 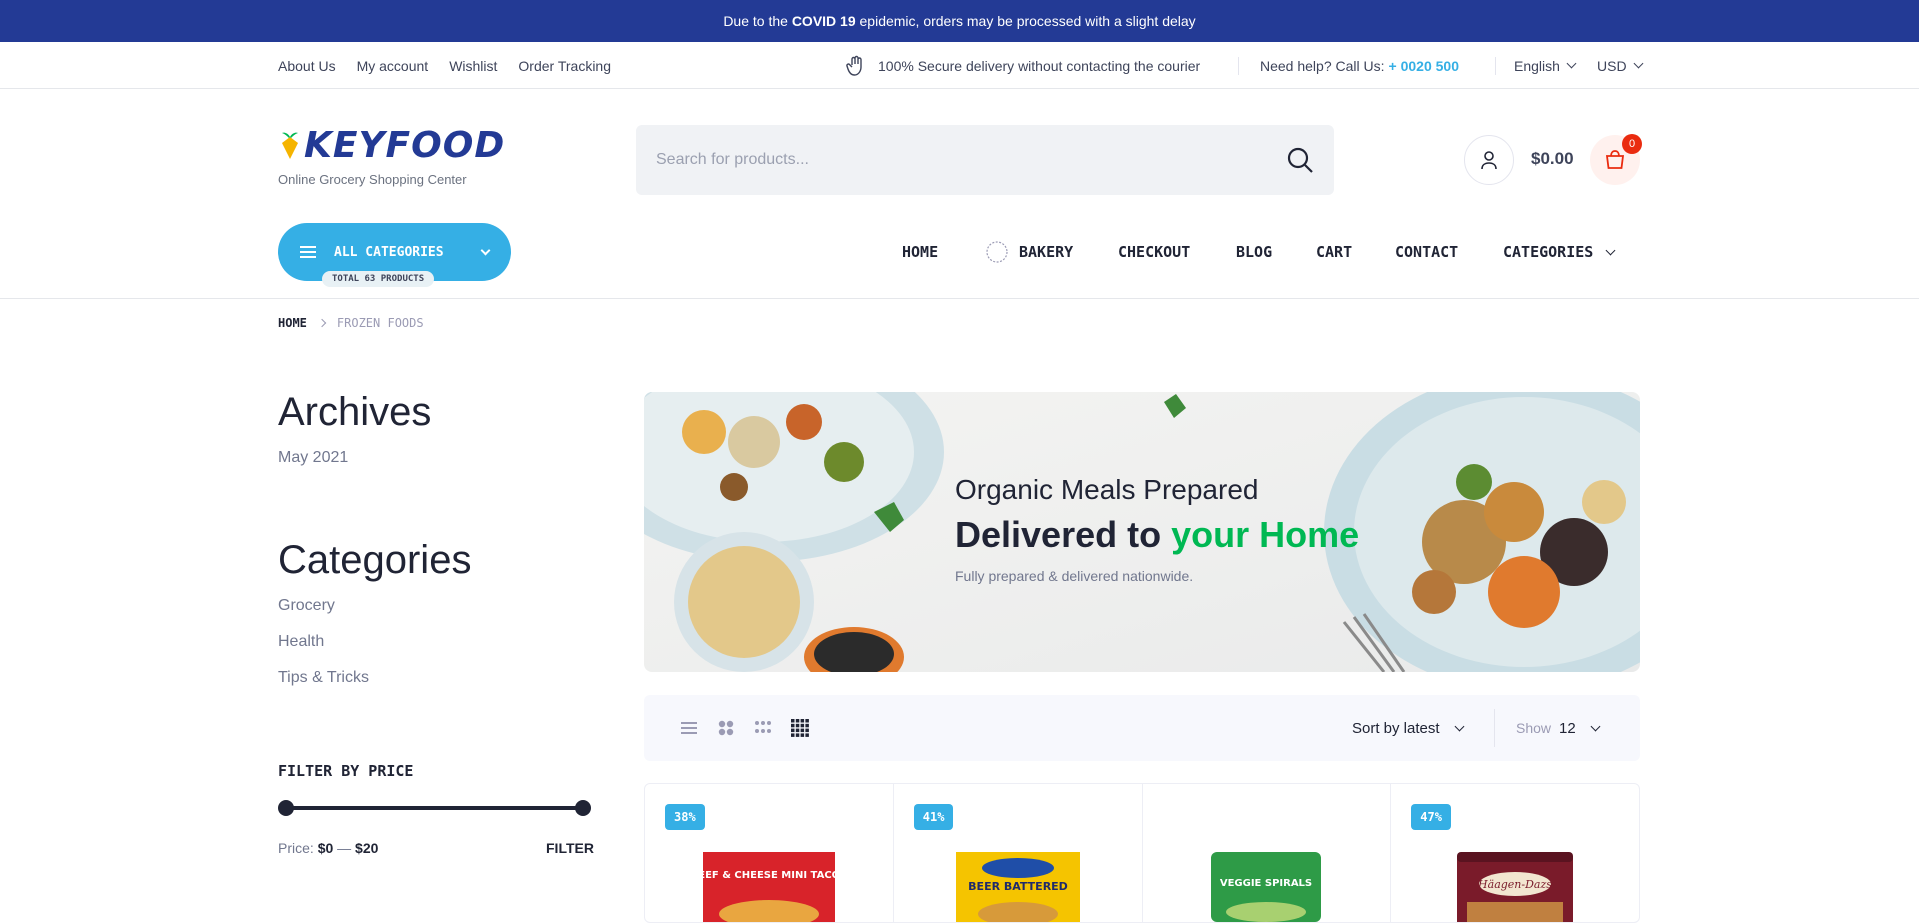 What do you see at coordinates (375, 560) in the screenshot?
I see `categories-heading: Categories` at bounding box center [375, 560].